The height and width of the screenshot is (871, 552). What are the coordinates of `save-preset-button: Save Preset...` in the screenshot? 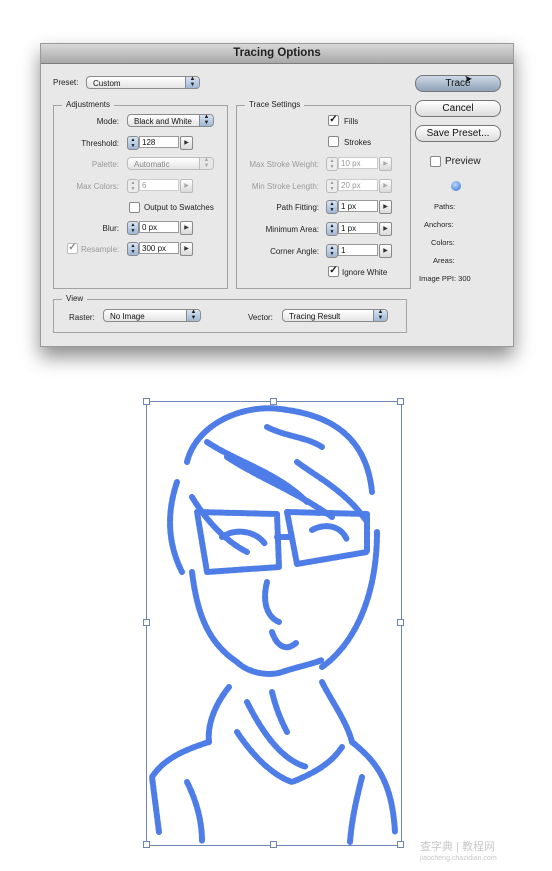 It's located at (458, 133).